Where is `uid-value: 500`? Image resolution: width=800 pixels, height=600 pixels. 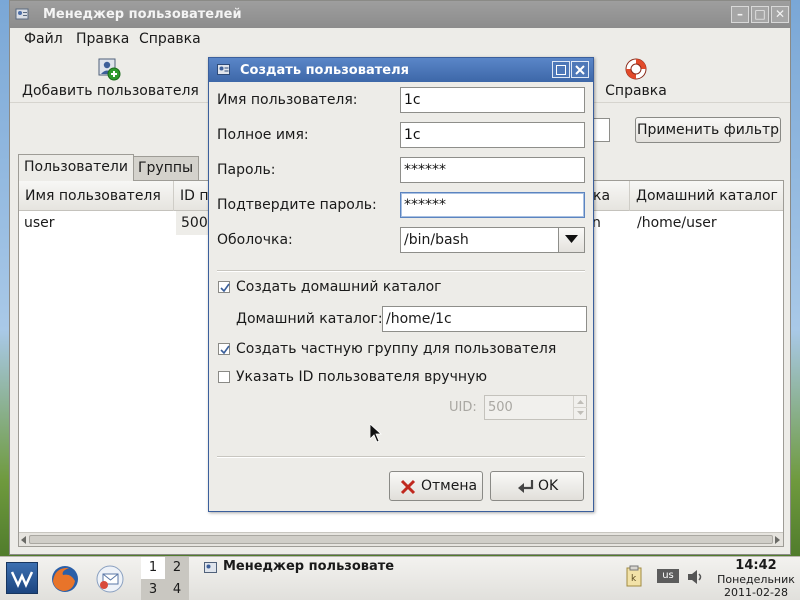
uid-value: 500 is located at coordinates (500, 407).